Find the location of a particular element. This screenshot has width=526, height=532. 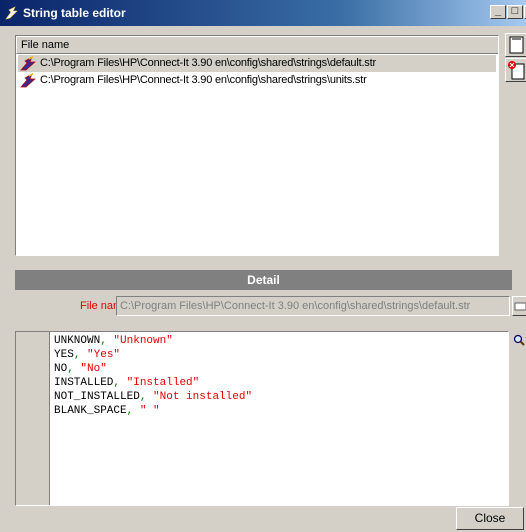

code-value: " " is located at coordinates (146, 411).